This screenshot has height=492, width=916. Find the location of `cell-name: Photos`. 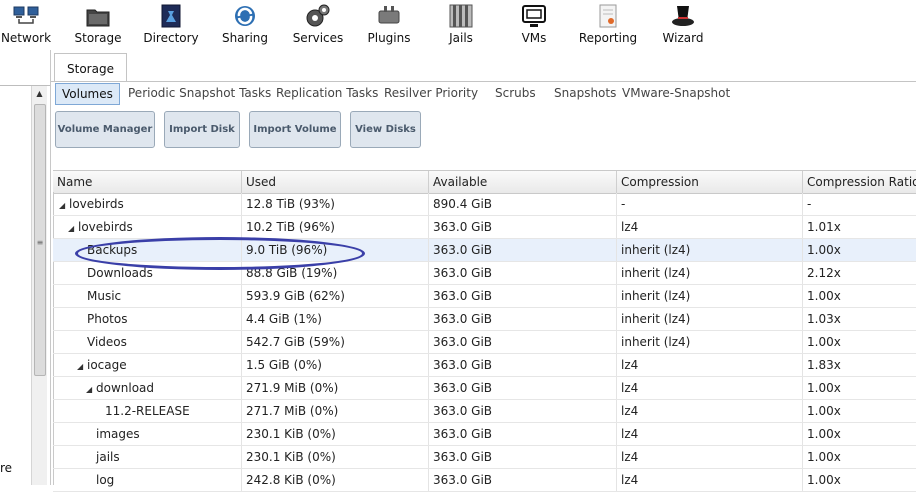

cell-name: Photos is located at coordinates (147, 319).